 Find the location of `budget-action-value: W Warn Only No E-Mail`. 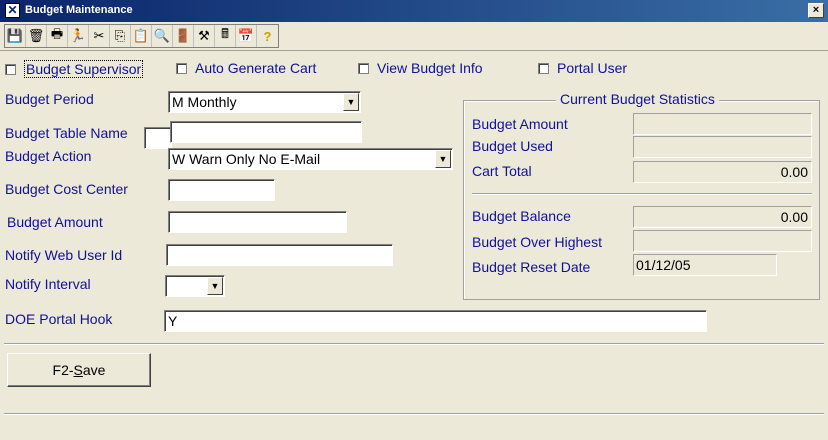

budget-action-value: W Warn Only No E-Mail is located at coordinates (246, 159).